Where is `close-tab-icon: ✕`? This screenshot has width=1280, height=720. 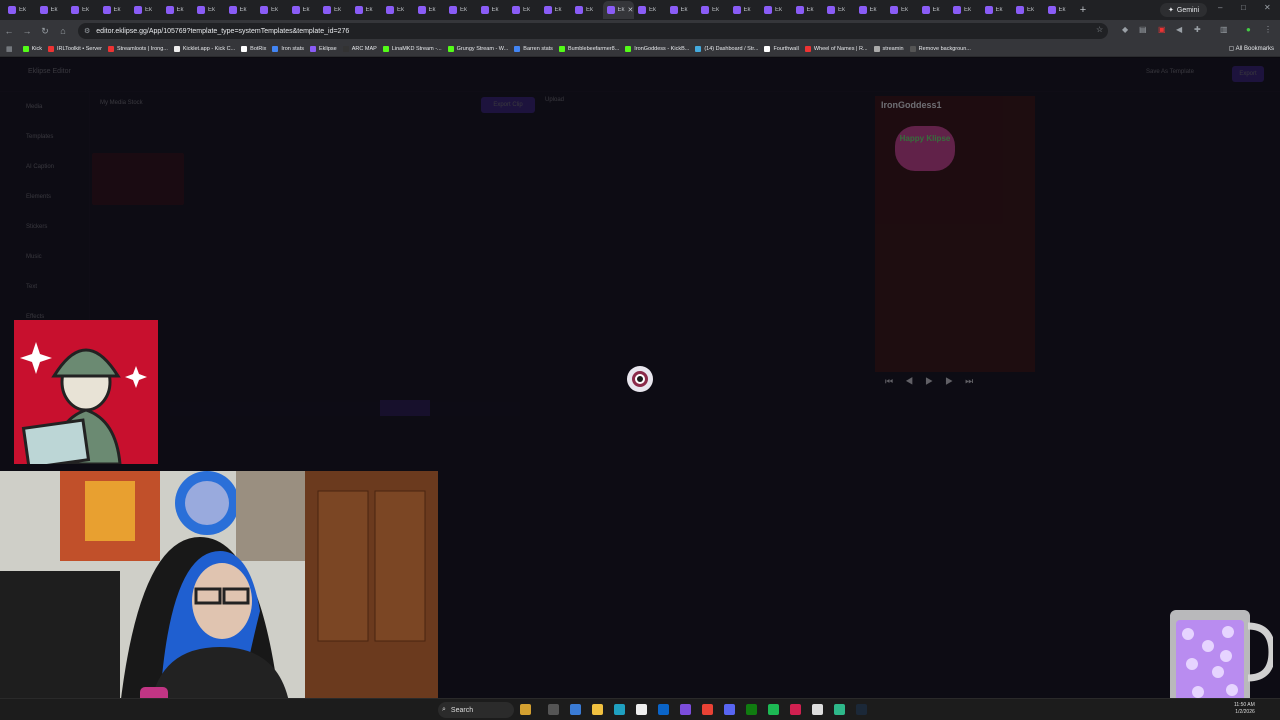
close-tab-icon: ✕ is located at coordinates (631, 10).